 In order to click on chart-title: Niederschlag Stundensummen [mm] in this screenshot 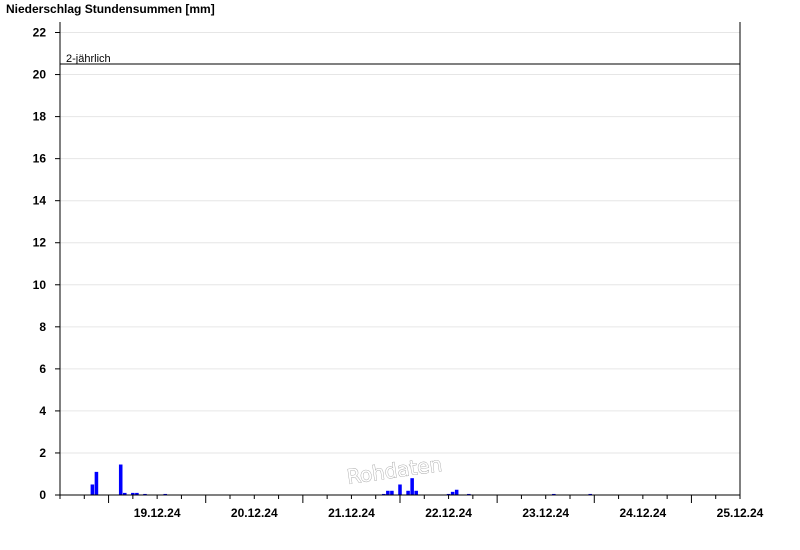, I will do `click(110, 9)`.